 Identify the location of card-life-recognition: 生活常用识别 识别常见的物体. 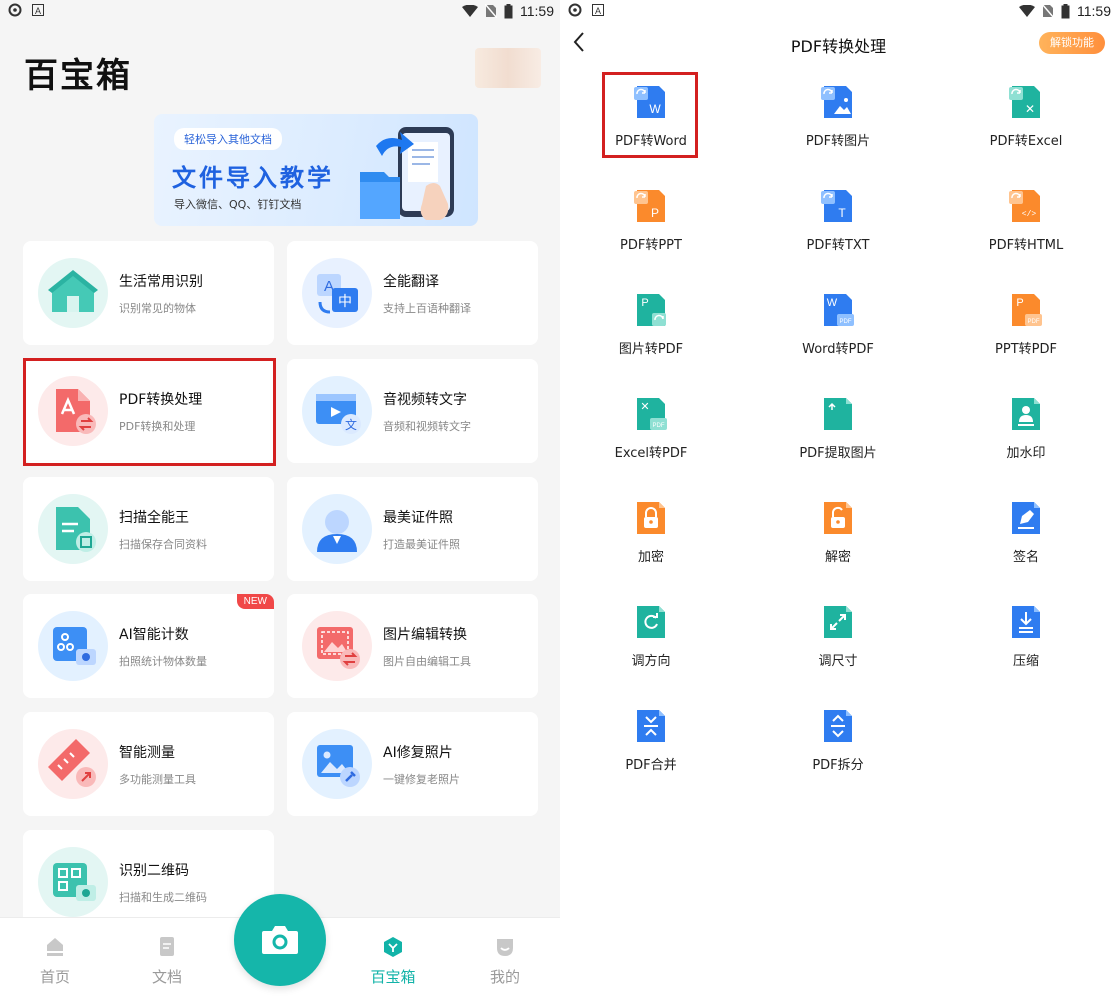
(148, 293).